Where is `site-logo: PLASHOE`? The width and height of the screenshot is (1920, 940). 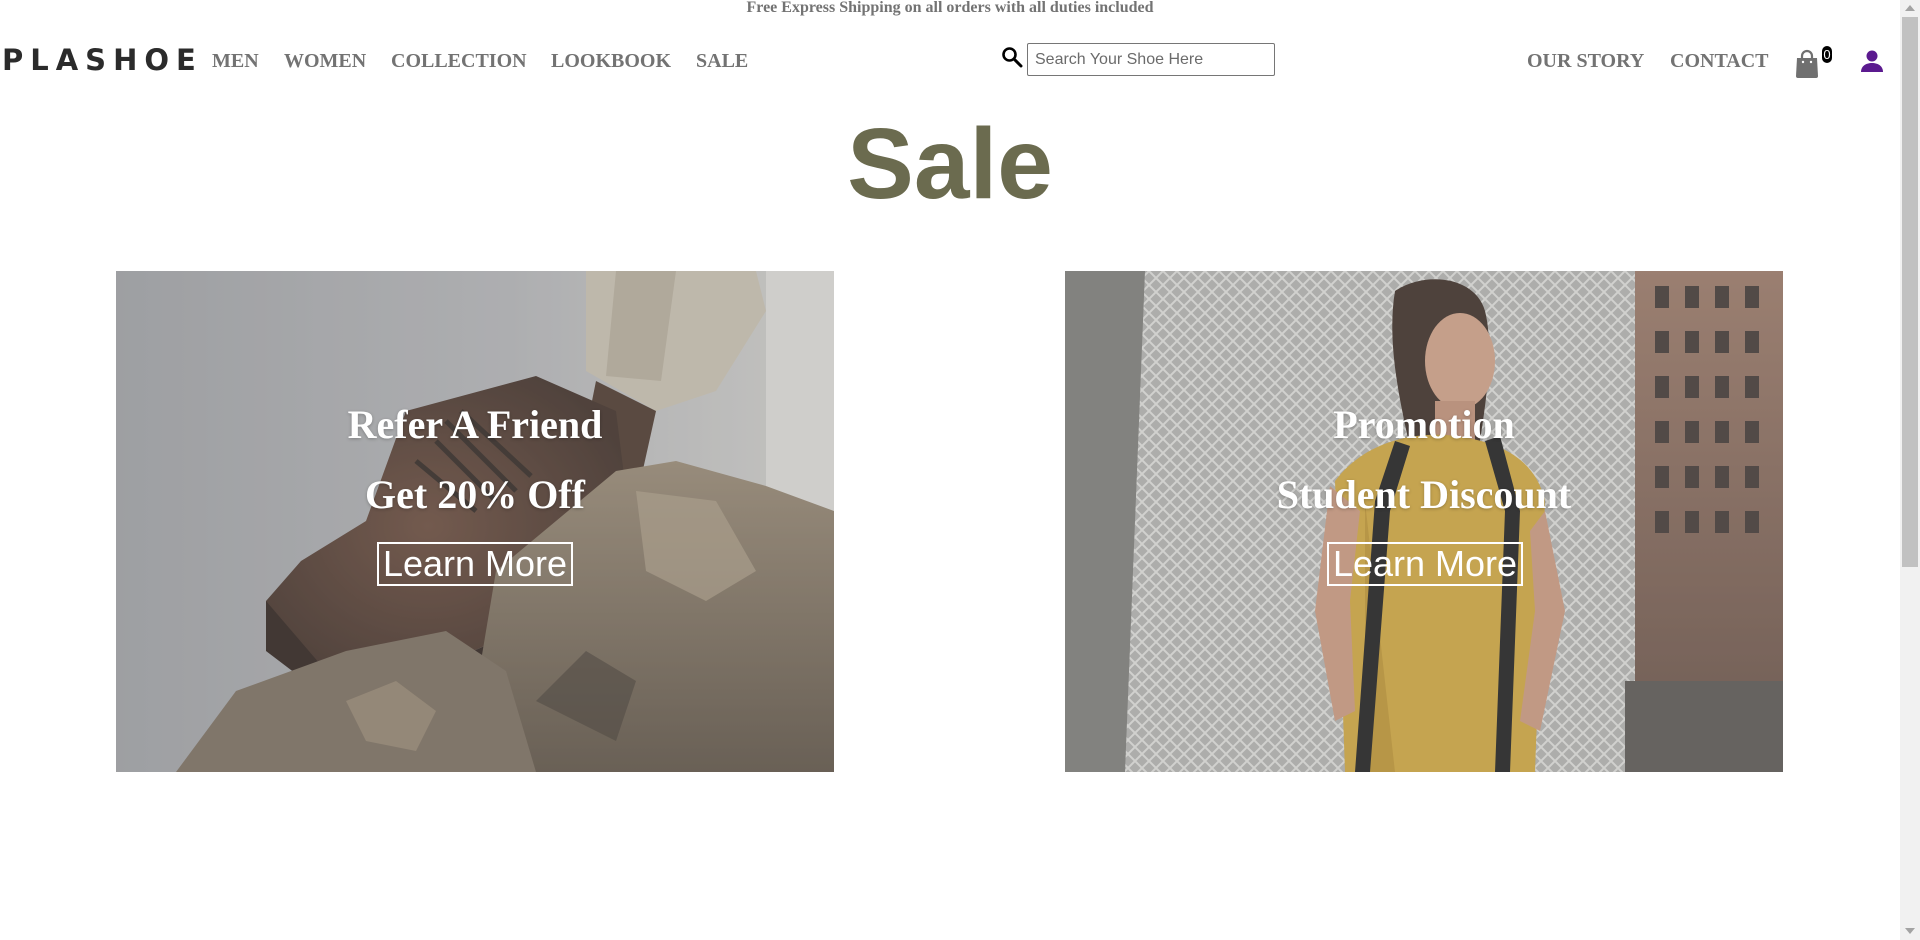 site-logo: PLASHOE is located at coordinates (102, 60).